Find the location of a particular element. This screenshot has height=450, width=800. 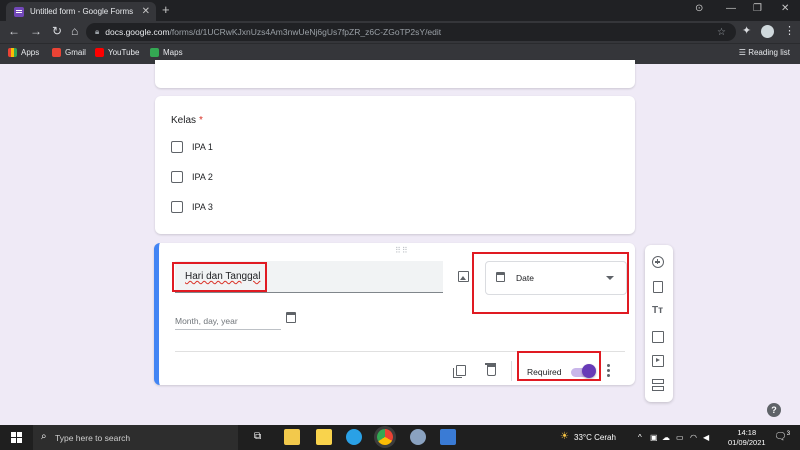

highlight-required is located at coordinates (559, 366).